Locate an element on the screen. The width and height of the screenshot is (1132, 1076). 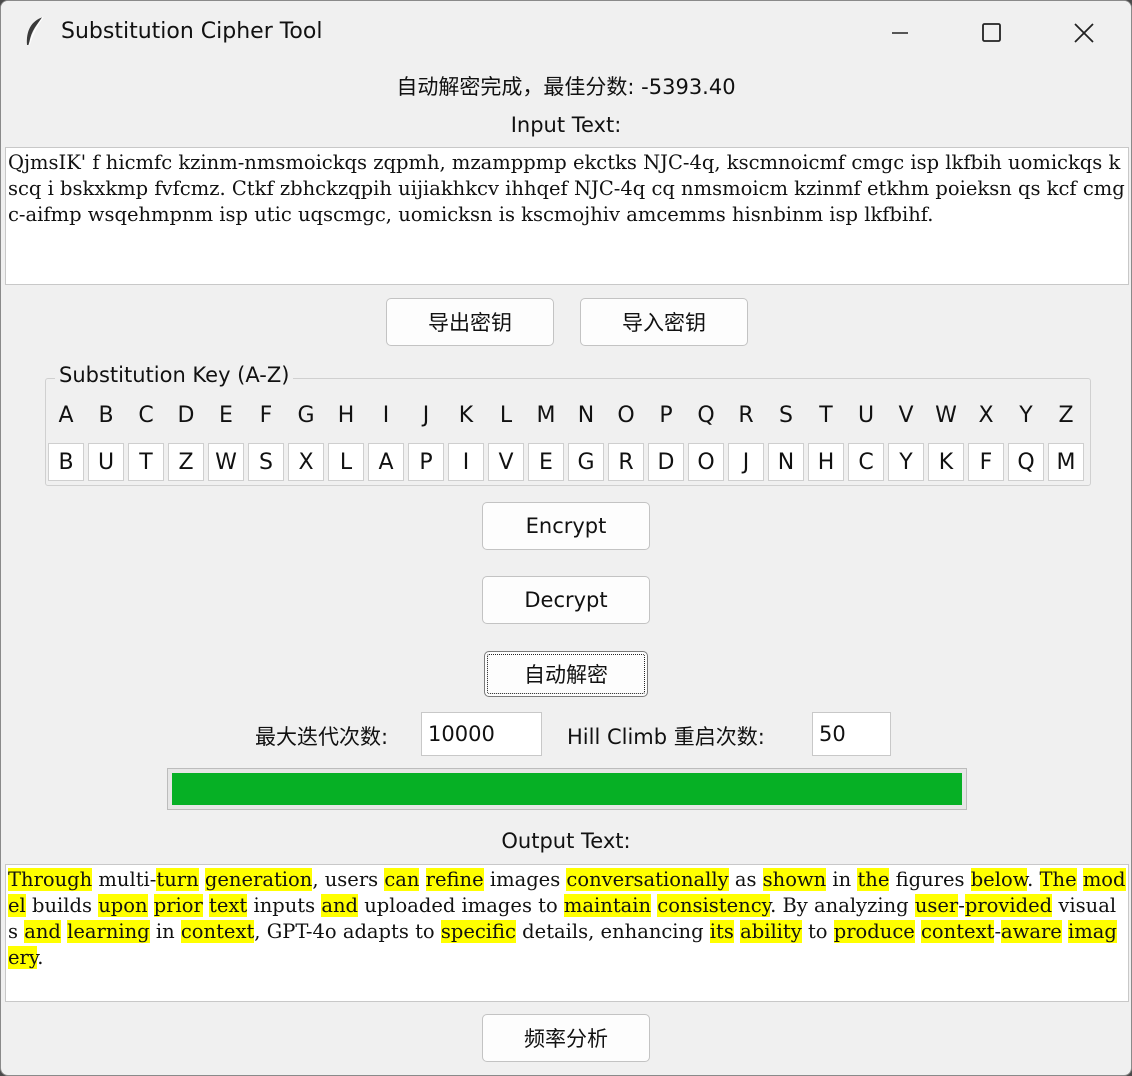
plain-letter: Q is located at coordinates (706, 415).